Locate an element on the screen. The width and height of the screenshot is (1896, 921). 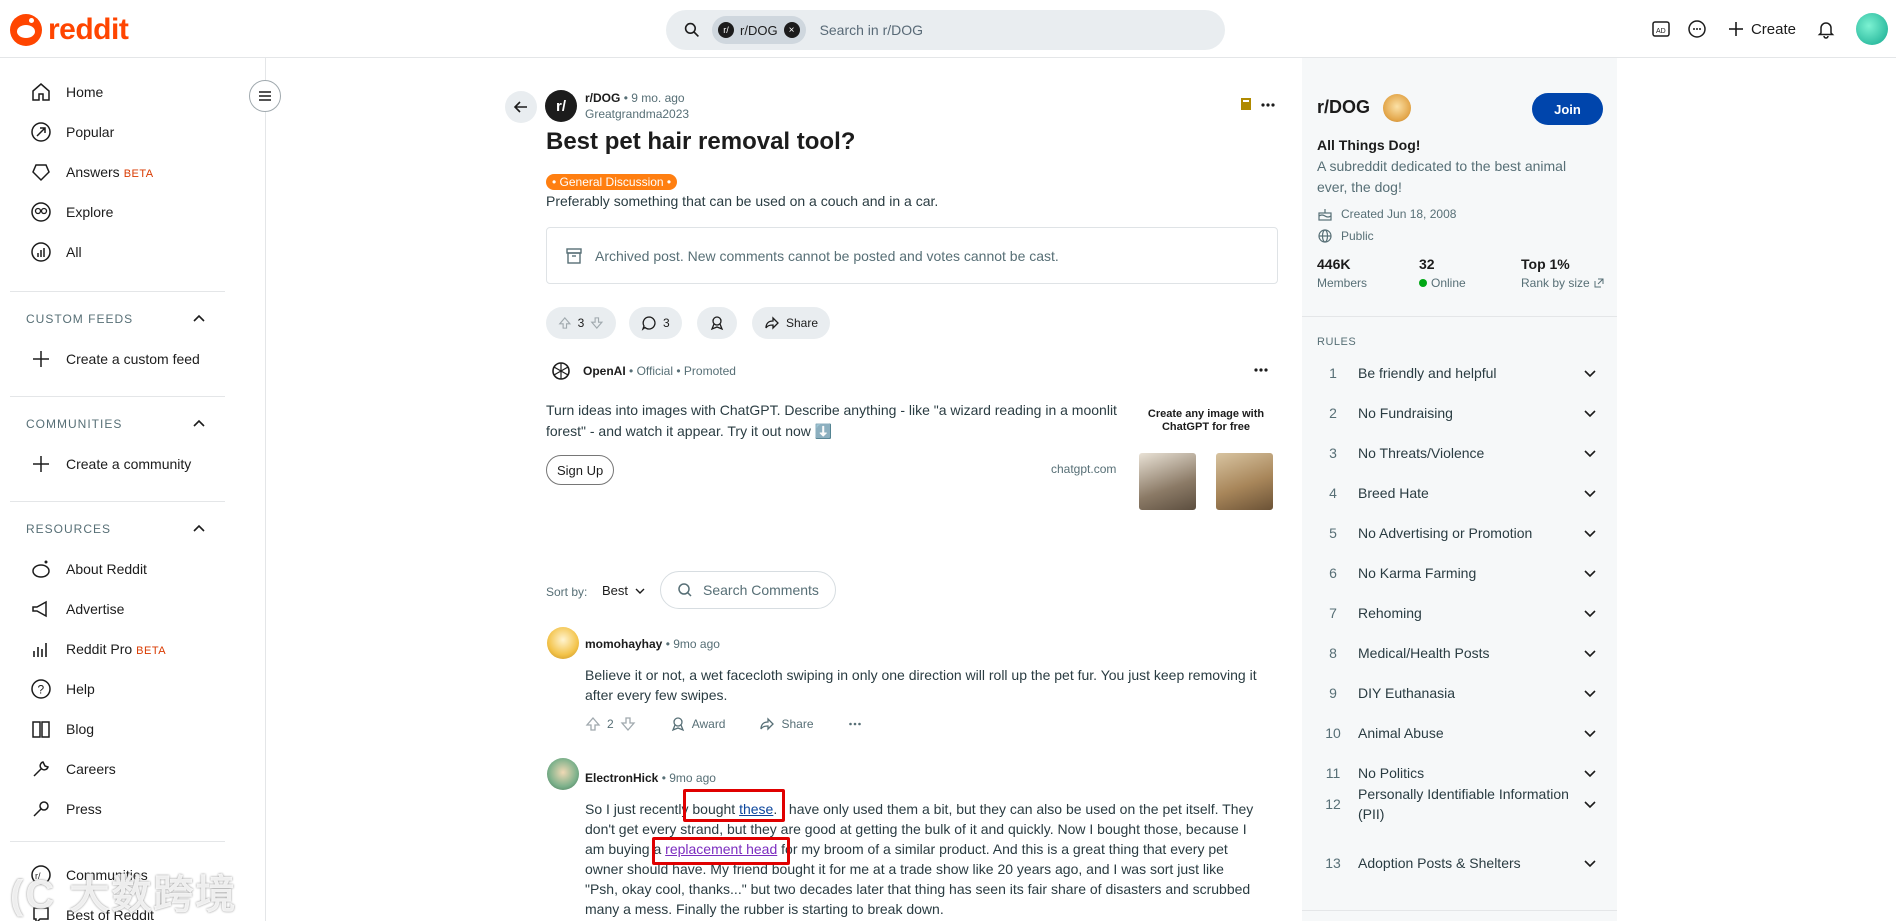
explore-icon is located at coordinates (41, 212).